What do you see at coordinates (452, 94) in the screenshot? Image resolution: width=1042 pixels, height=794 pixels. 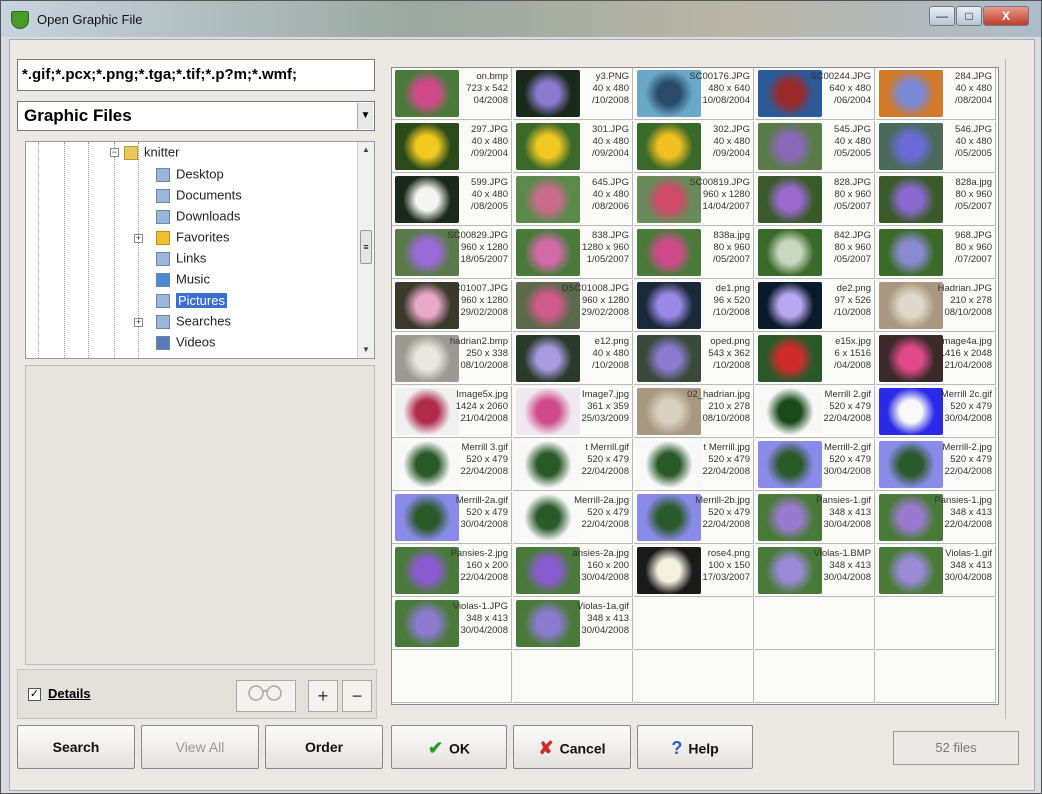 I see `thumbnail-cell: on.bmp 723 x 542 04/2008` at bounding box center [452, 94].